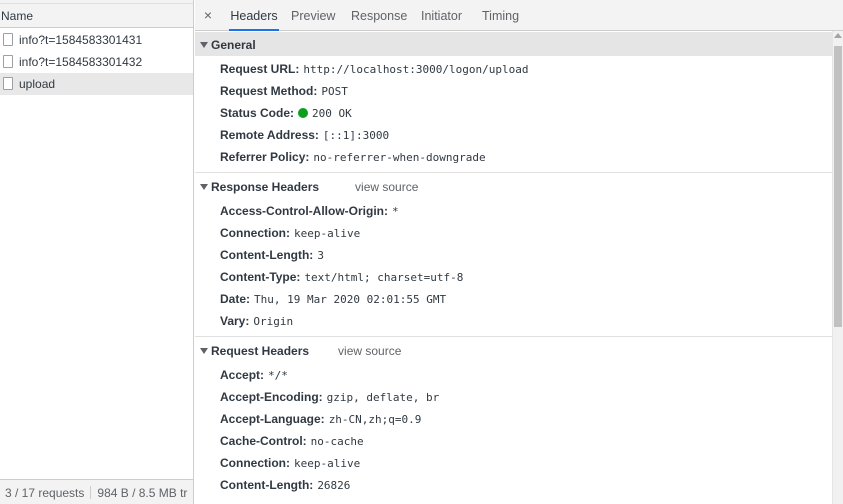  I want to click on header-value: text/html; charset=utf-8, so click(384, 277).